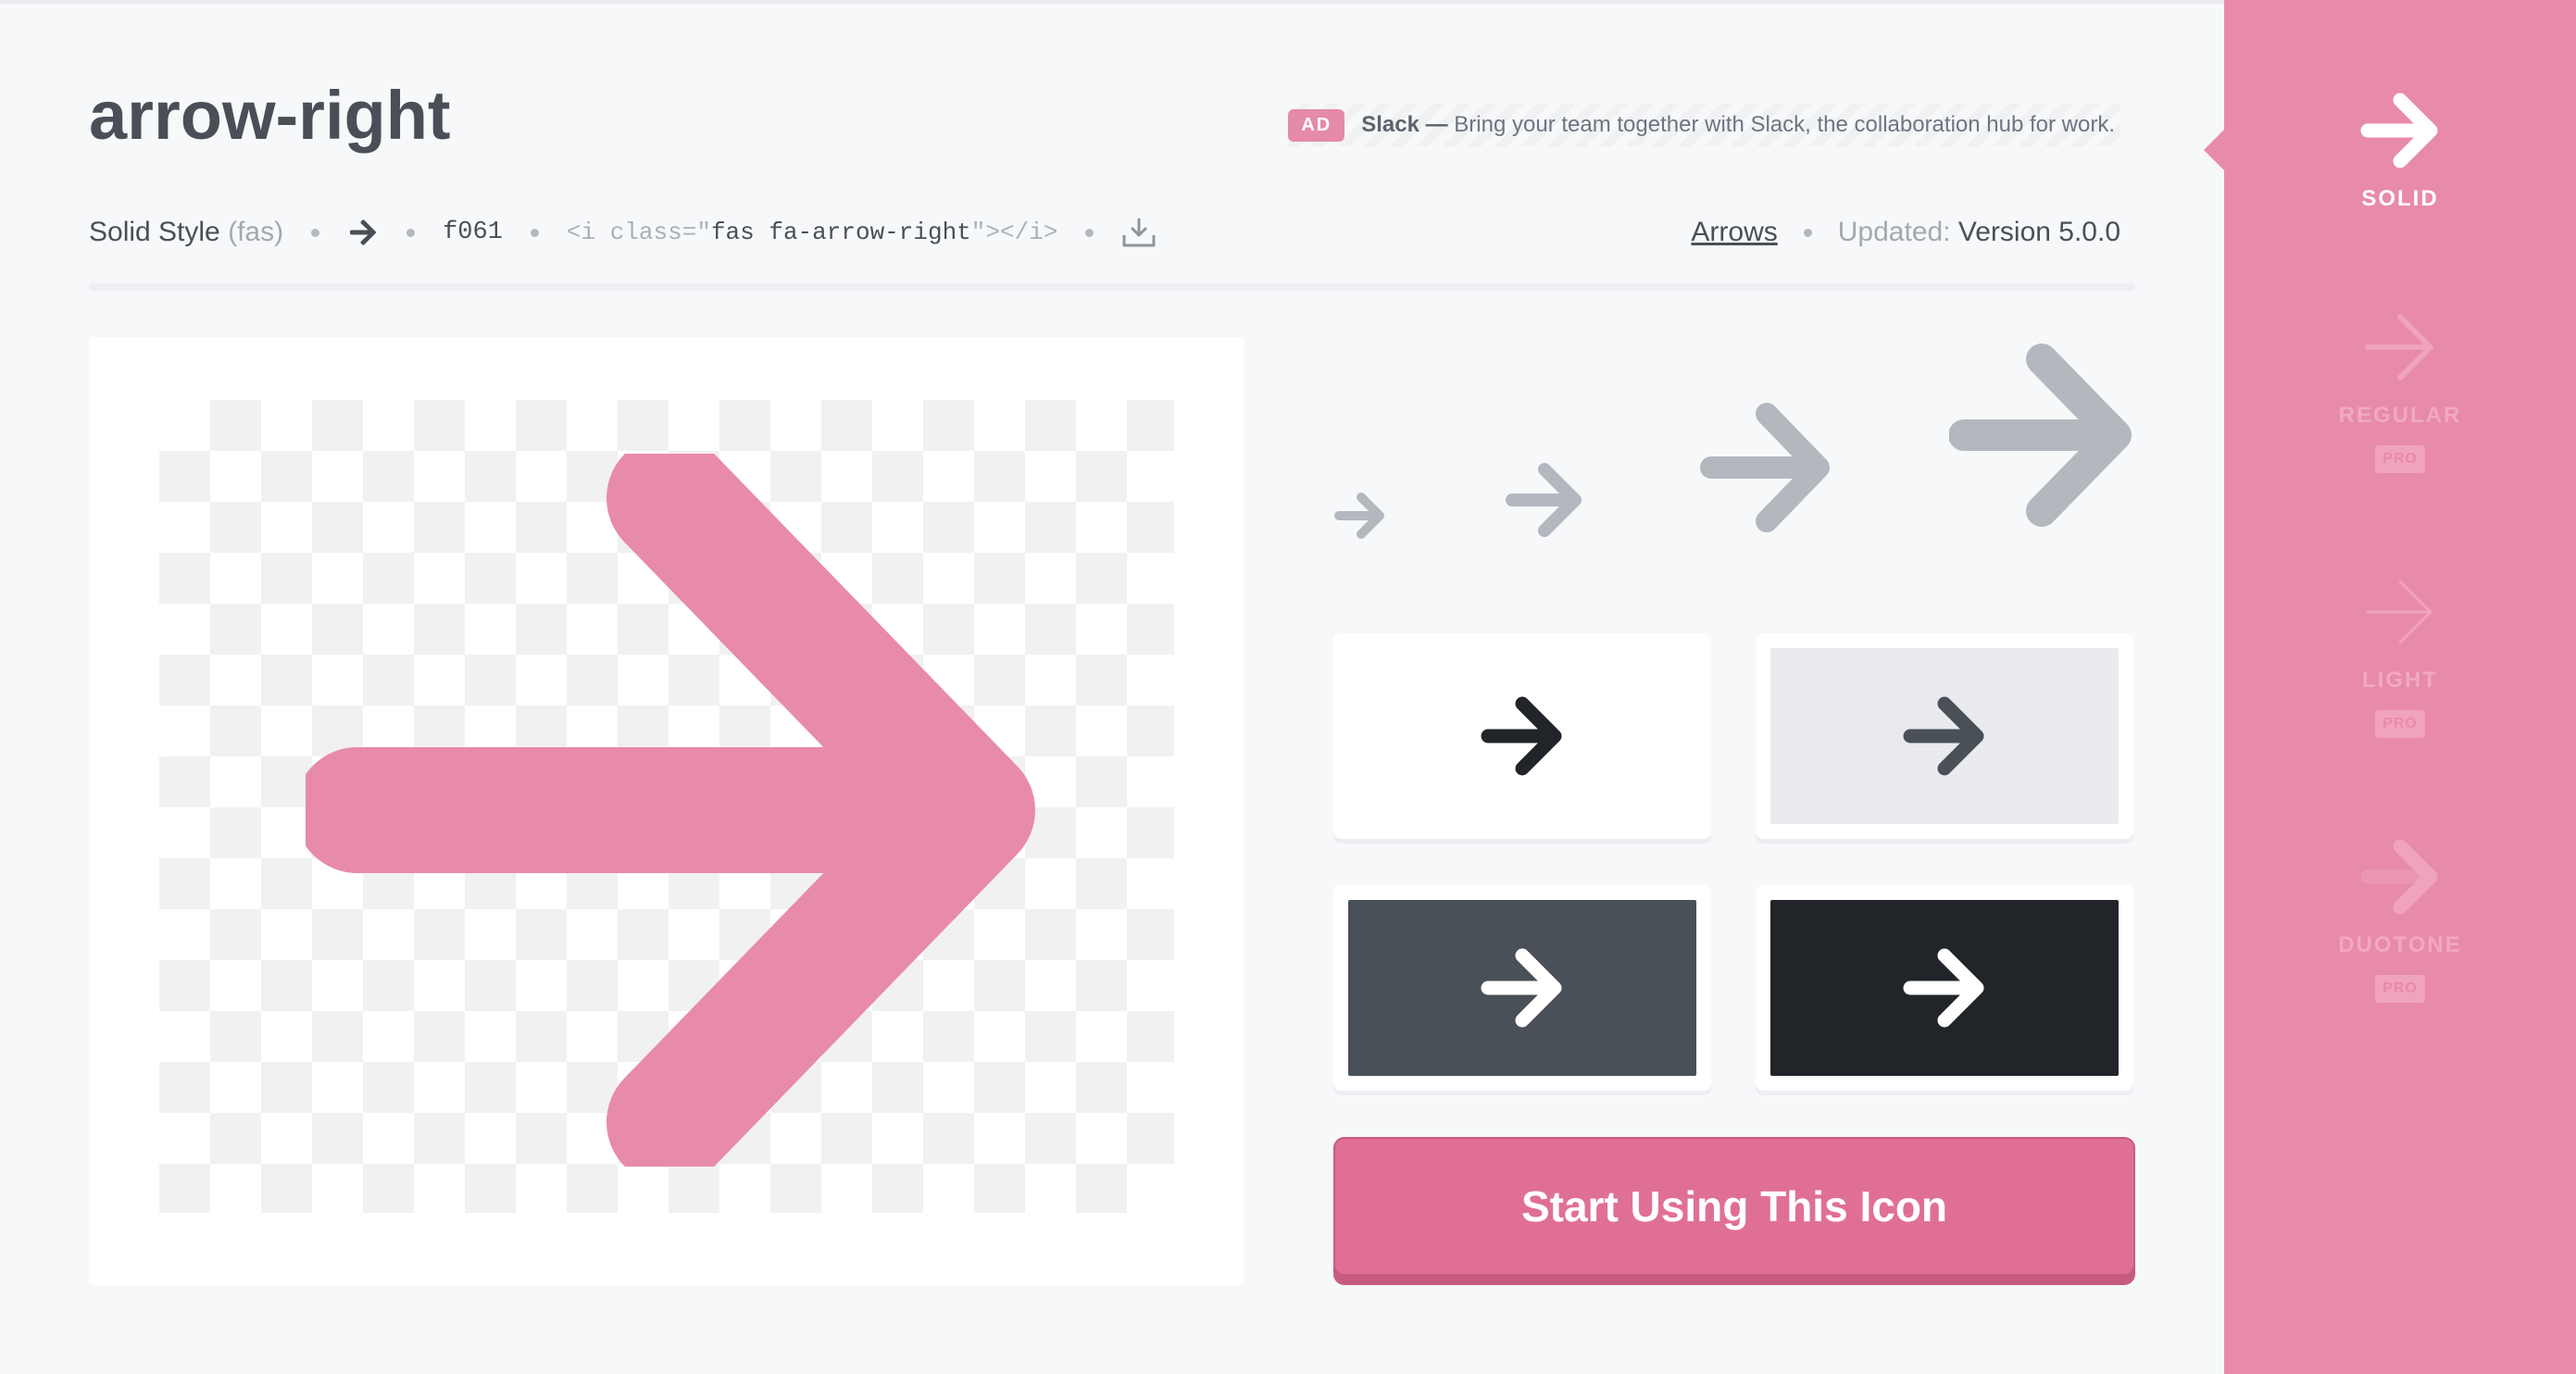 The width and height of the screenshot is (2576, 1374). I want to click on style-label: Solid Style, so click(154, 232).